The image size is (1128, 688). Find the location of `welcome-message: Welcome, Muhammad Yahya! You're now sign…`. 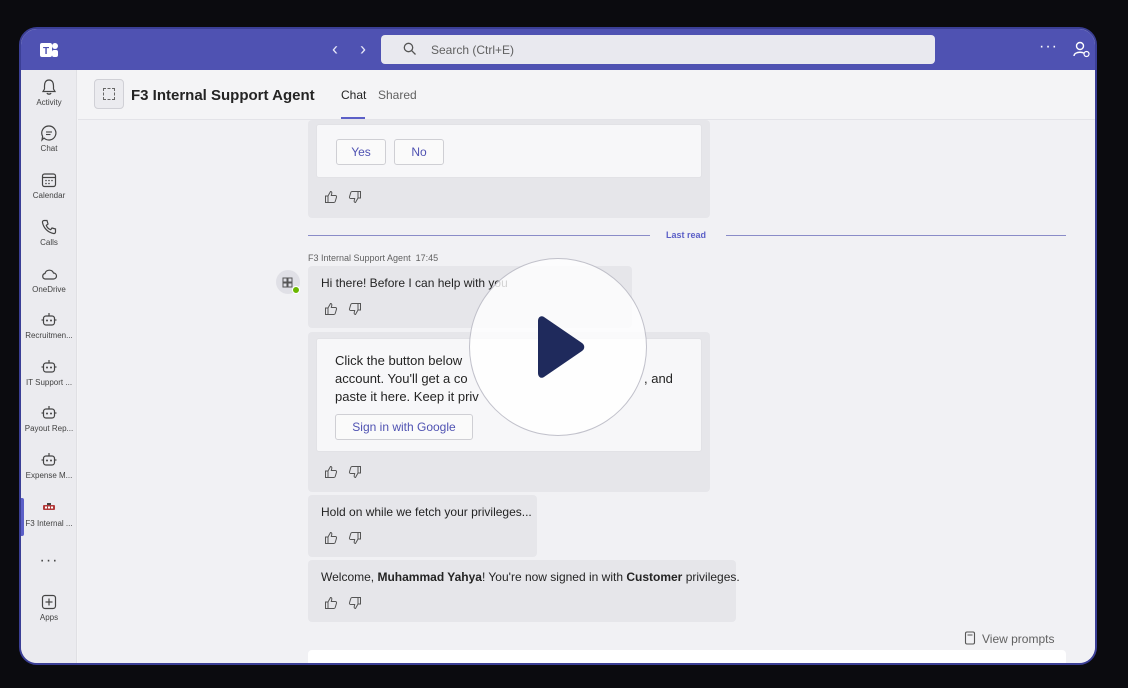

welcome-message: Welcome, Muhammad Yahya! You're now sign… is located at coordinates (530, 577).